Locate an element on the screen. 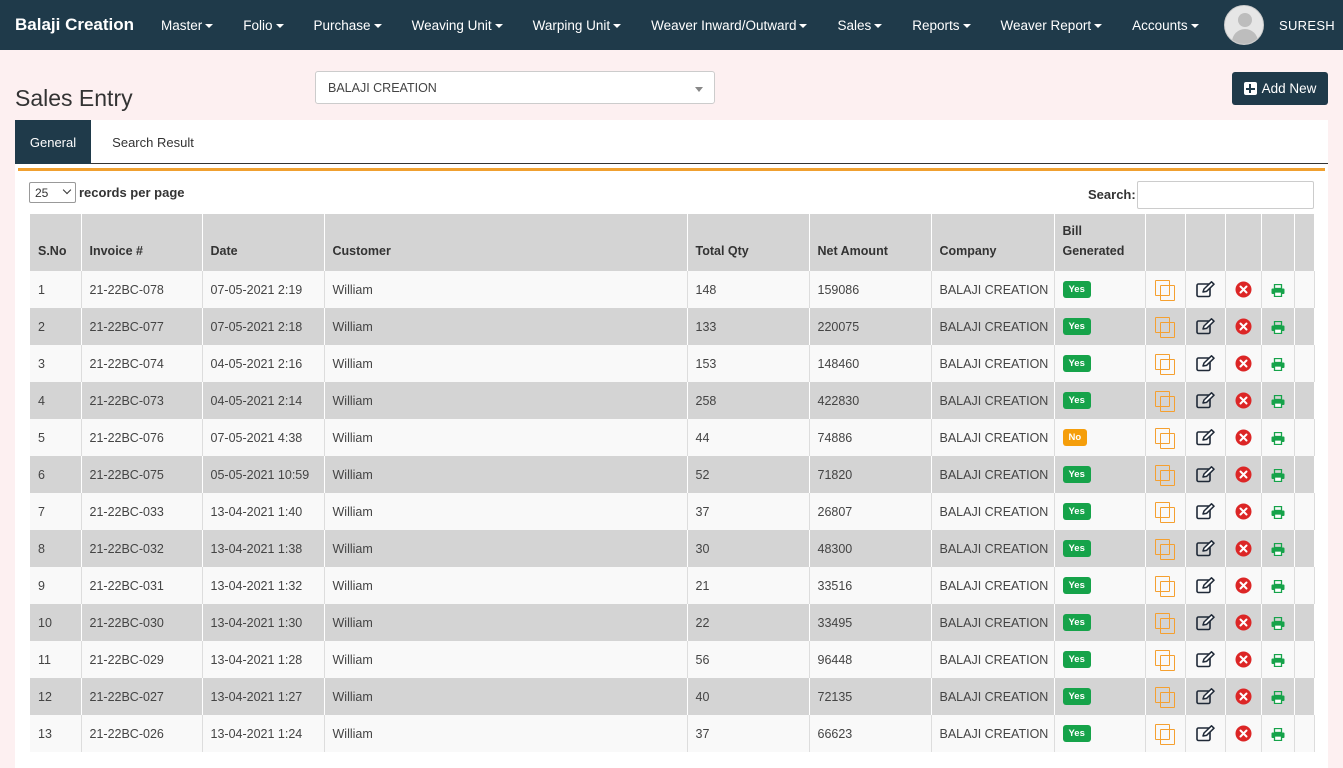  cell-net-amount: 159086 is located at coordinates (870, 289).